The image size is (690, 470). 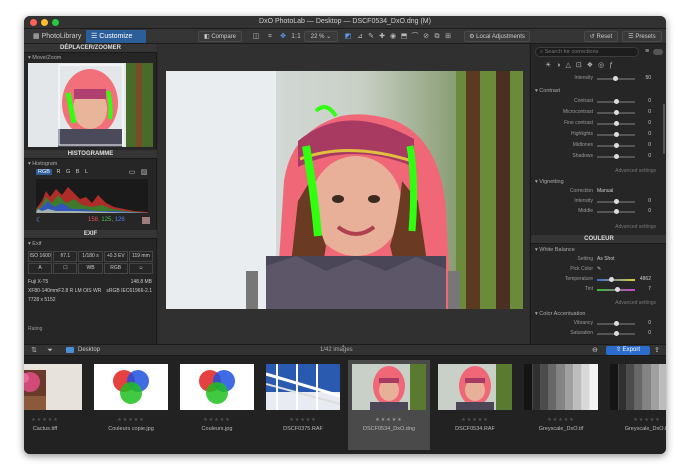 What do you see at coordinates (642, 36) in the screenshot?
I see `presets-button: ☰ Presets` at bounding box center [642, 36].